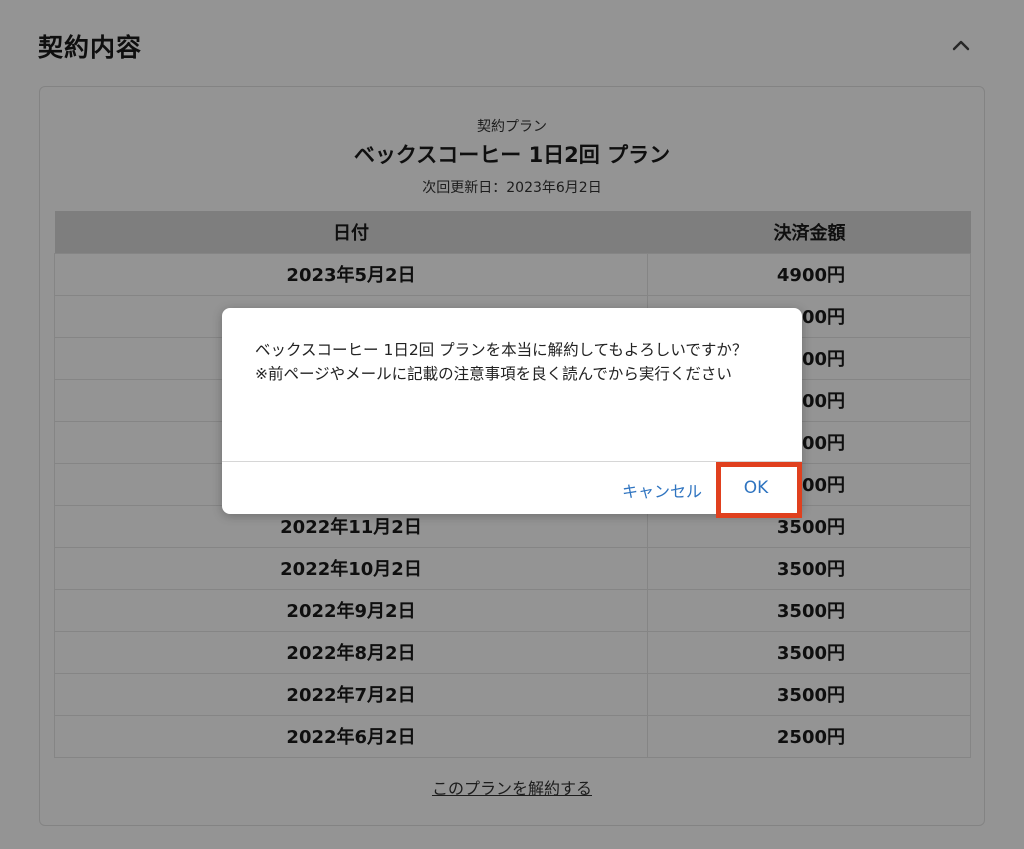 The height and width of the screenshot is (849, 1024). What do you see at coordinates (662, 490) in the screenshot?
I see `dialog-cancel-button: キャンセル` at bounding box center [662, 490].